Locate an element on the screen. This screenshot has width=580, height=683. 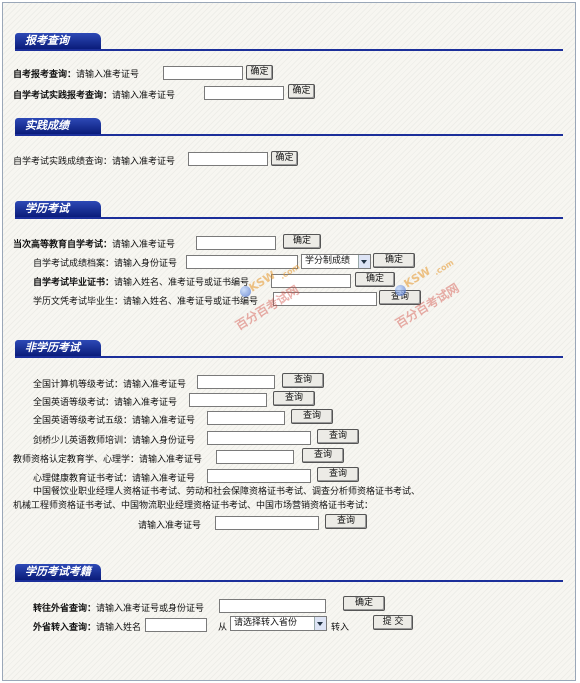
field-text: 全国英语等级考试五级：请输入准考证号 is located at coordinates (114, 421).